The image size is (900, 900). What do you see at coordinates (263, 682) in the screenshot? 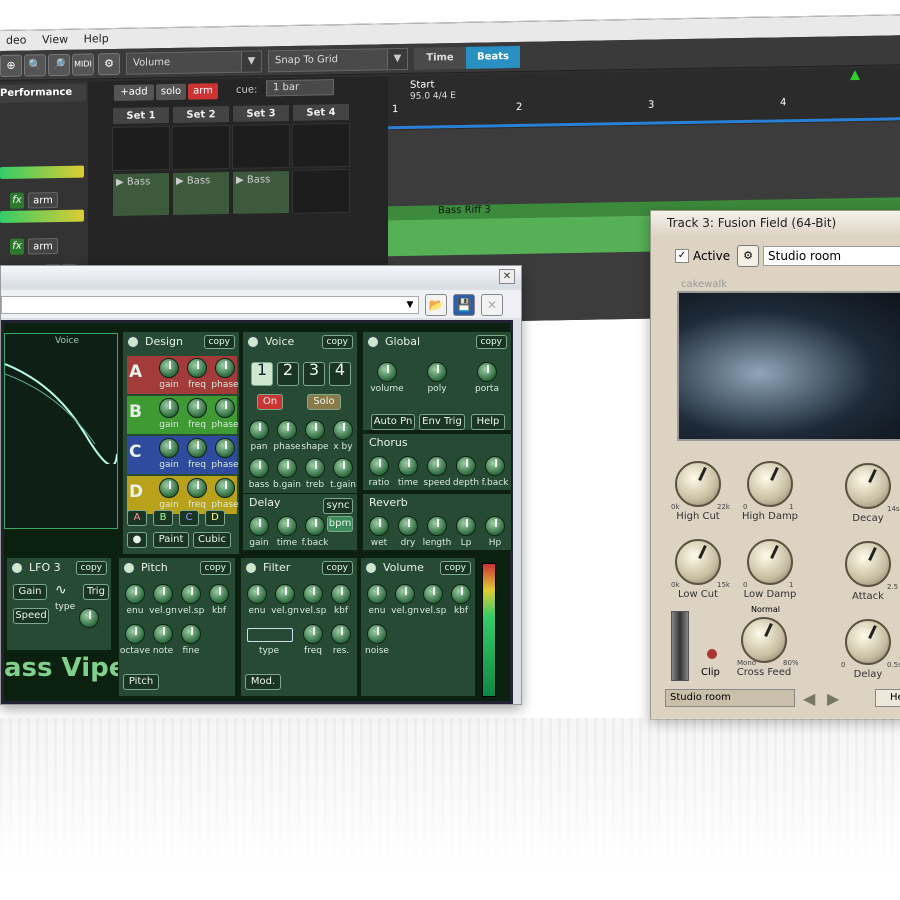
I see `mod-button: Mod.` at bounding box center [263, 682].